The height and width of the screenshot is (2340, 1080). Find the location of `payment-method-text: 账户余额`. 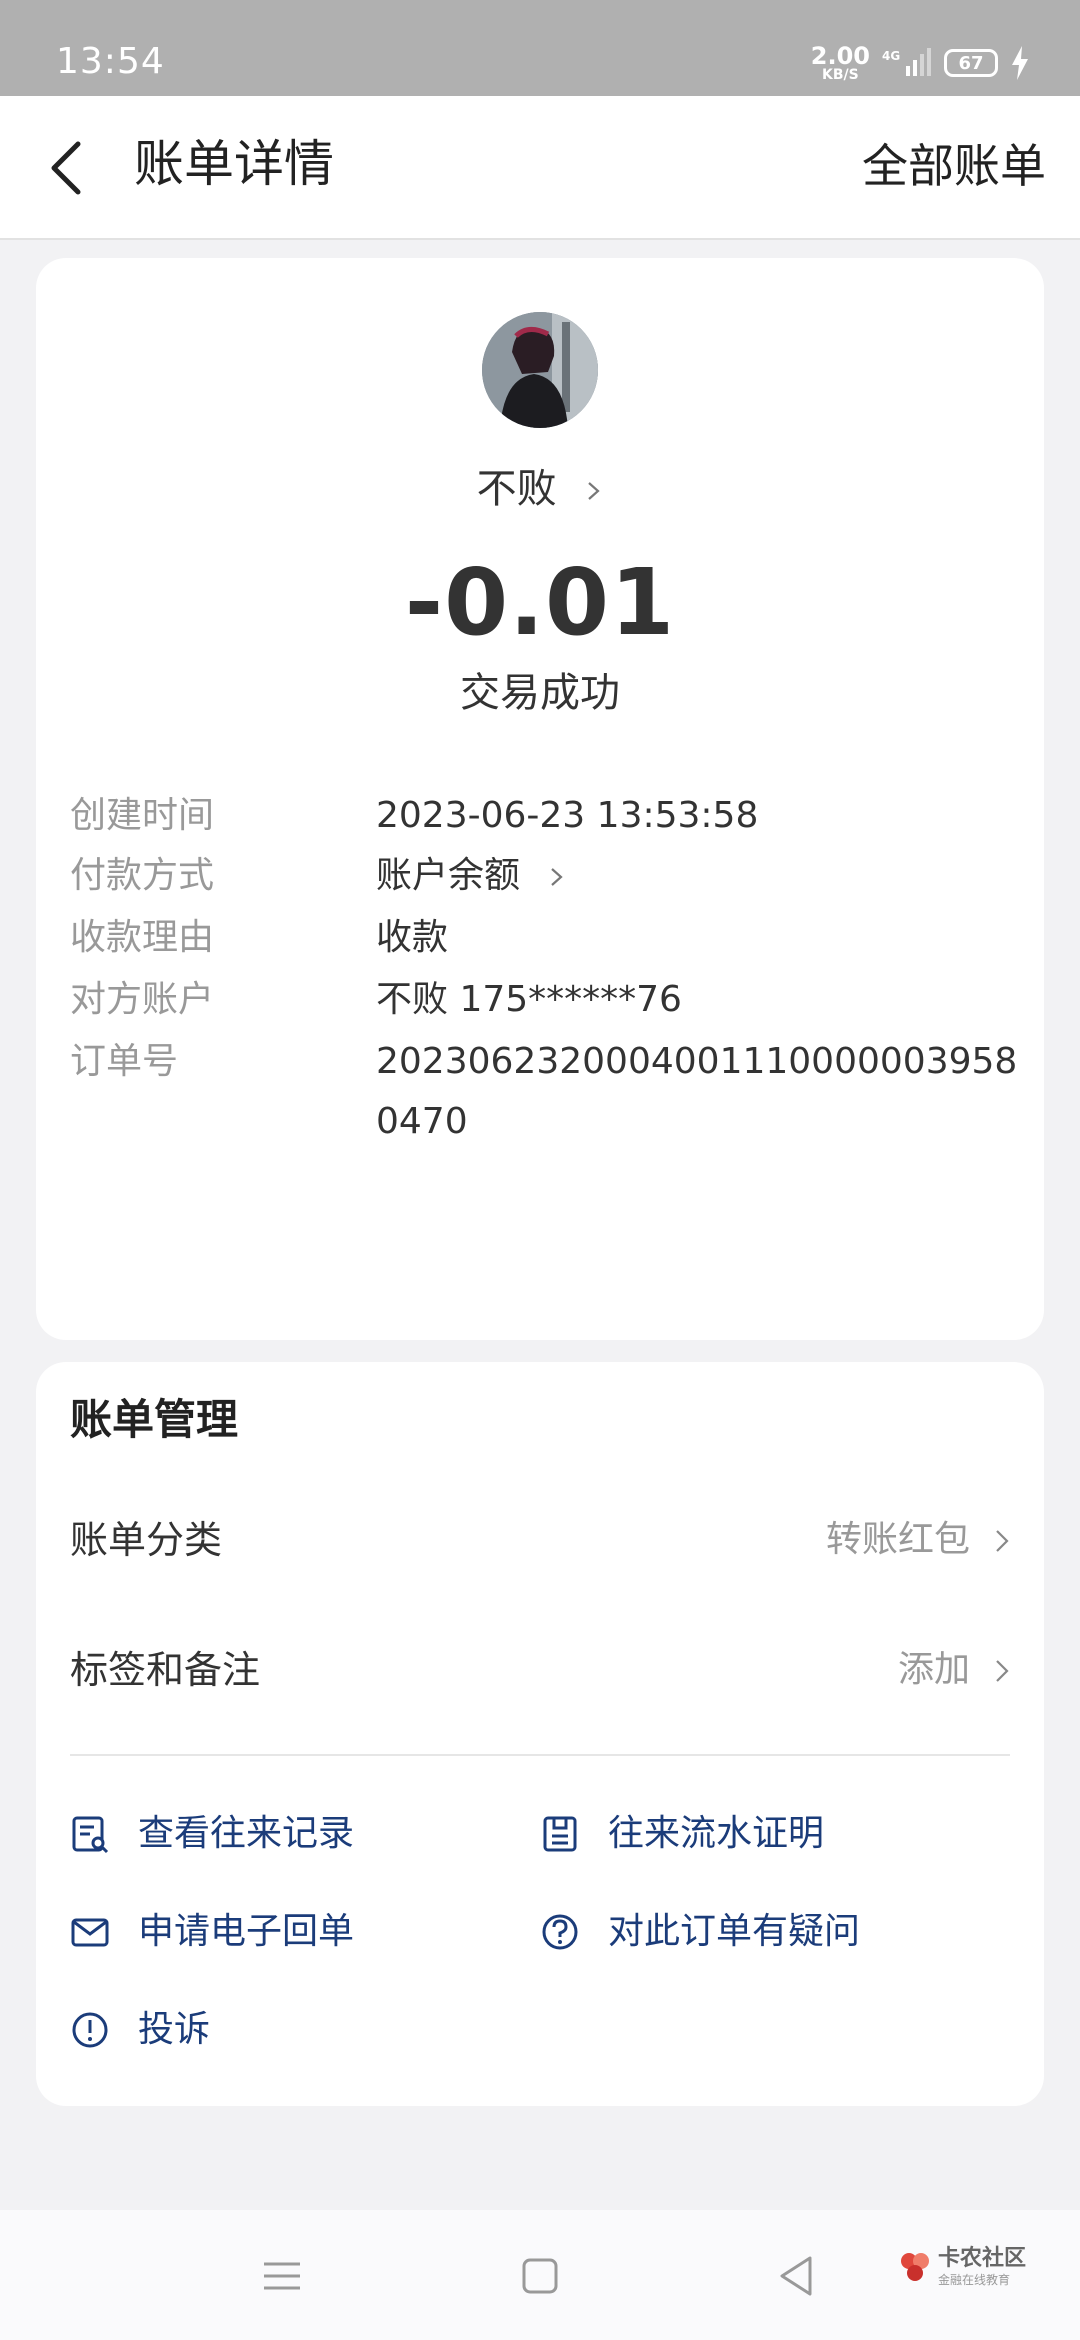

payment-method-text: 账户余额 is located at coordinates (448, 875).